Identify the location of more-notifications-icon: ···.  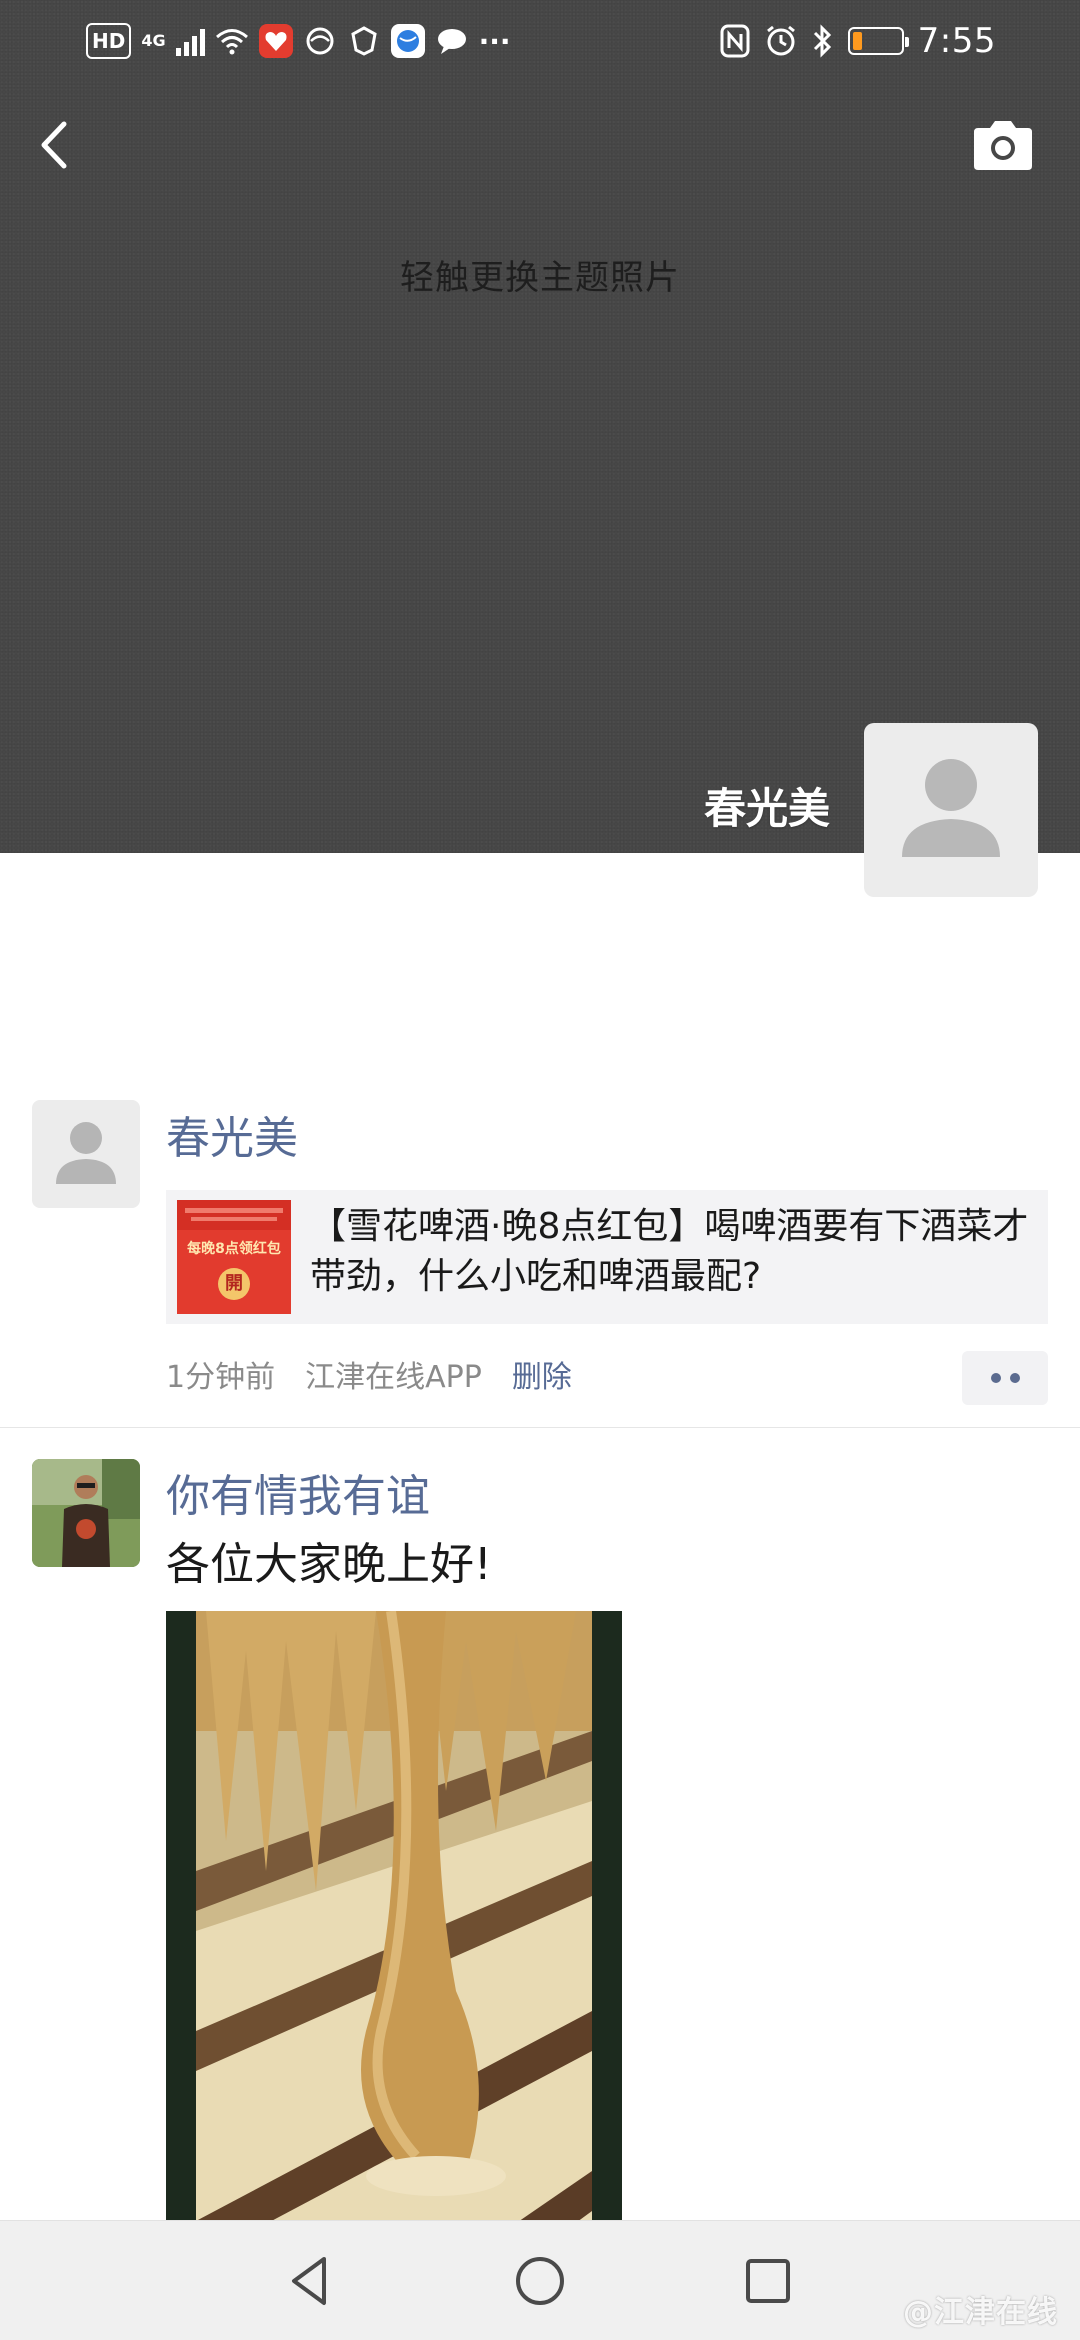
(494, 41).